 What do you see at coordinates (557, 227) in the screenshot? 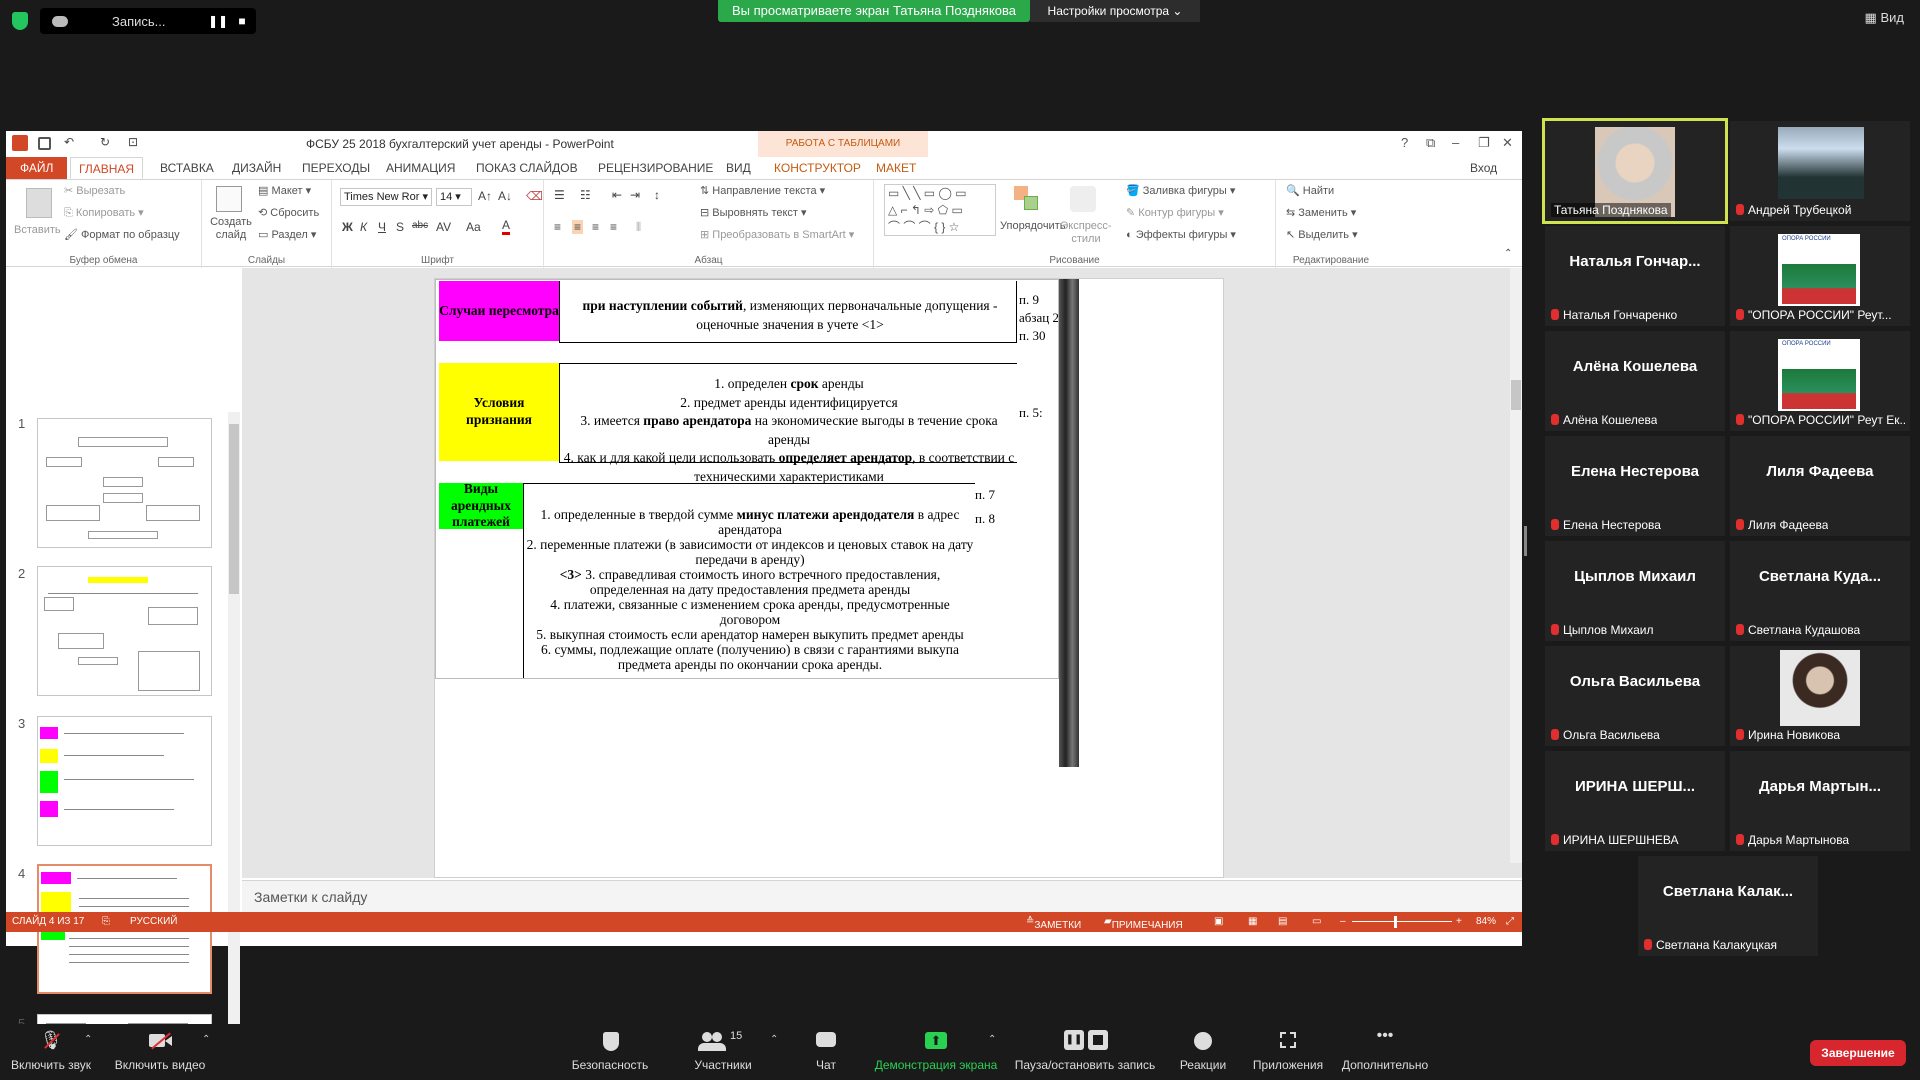
I see `align-left-icon: ≡` at bounding box center [557, 227].